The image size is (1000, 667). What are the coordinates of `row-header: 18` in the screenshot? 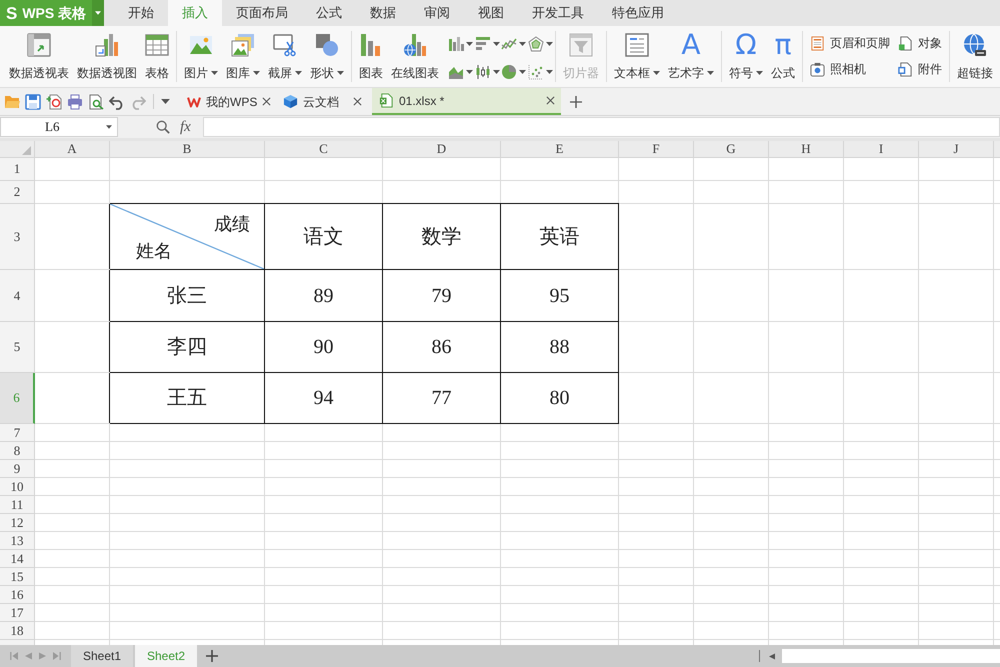 It's located at (17, 631).